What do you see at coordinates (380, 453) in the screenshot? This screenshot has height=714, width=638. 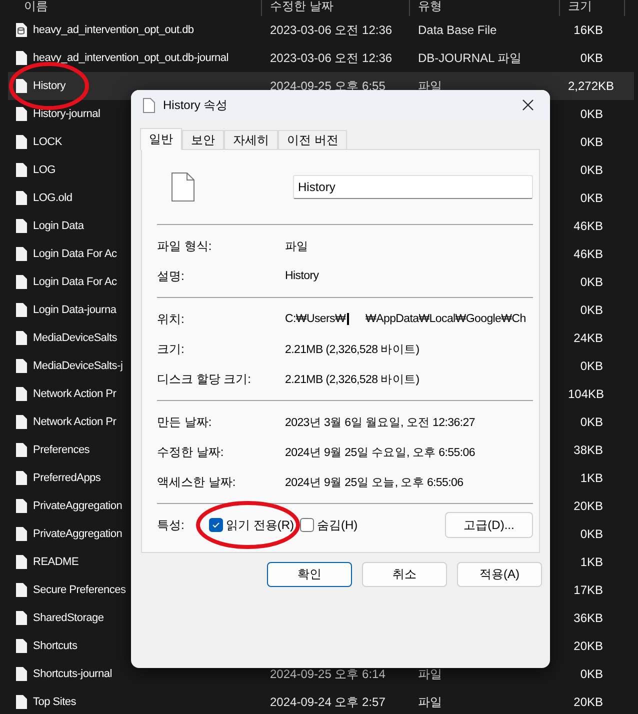 I see `property-value: 2024년 9월 25일 수요일, 오후 6:55:06` at bounding box center [380, 453].